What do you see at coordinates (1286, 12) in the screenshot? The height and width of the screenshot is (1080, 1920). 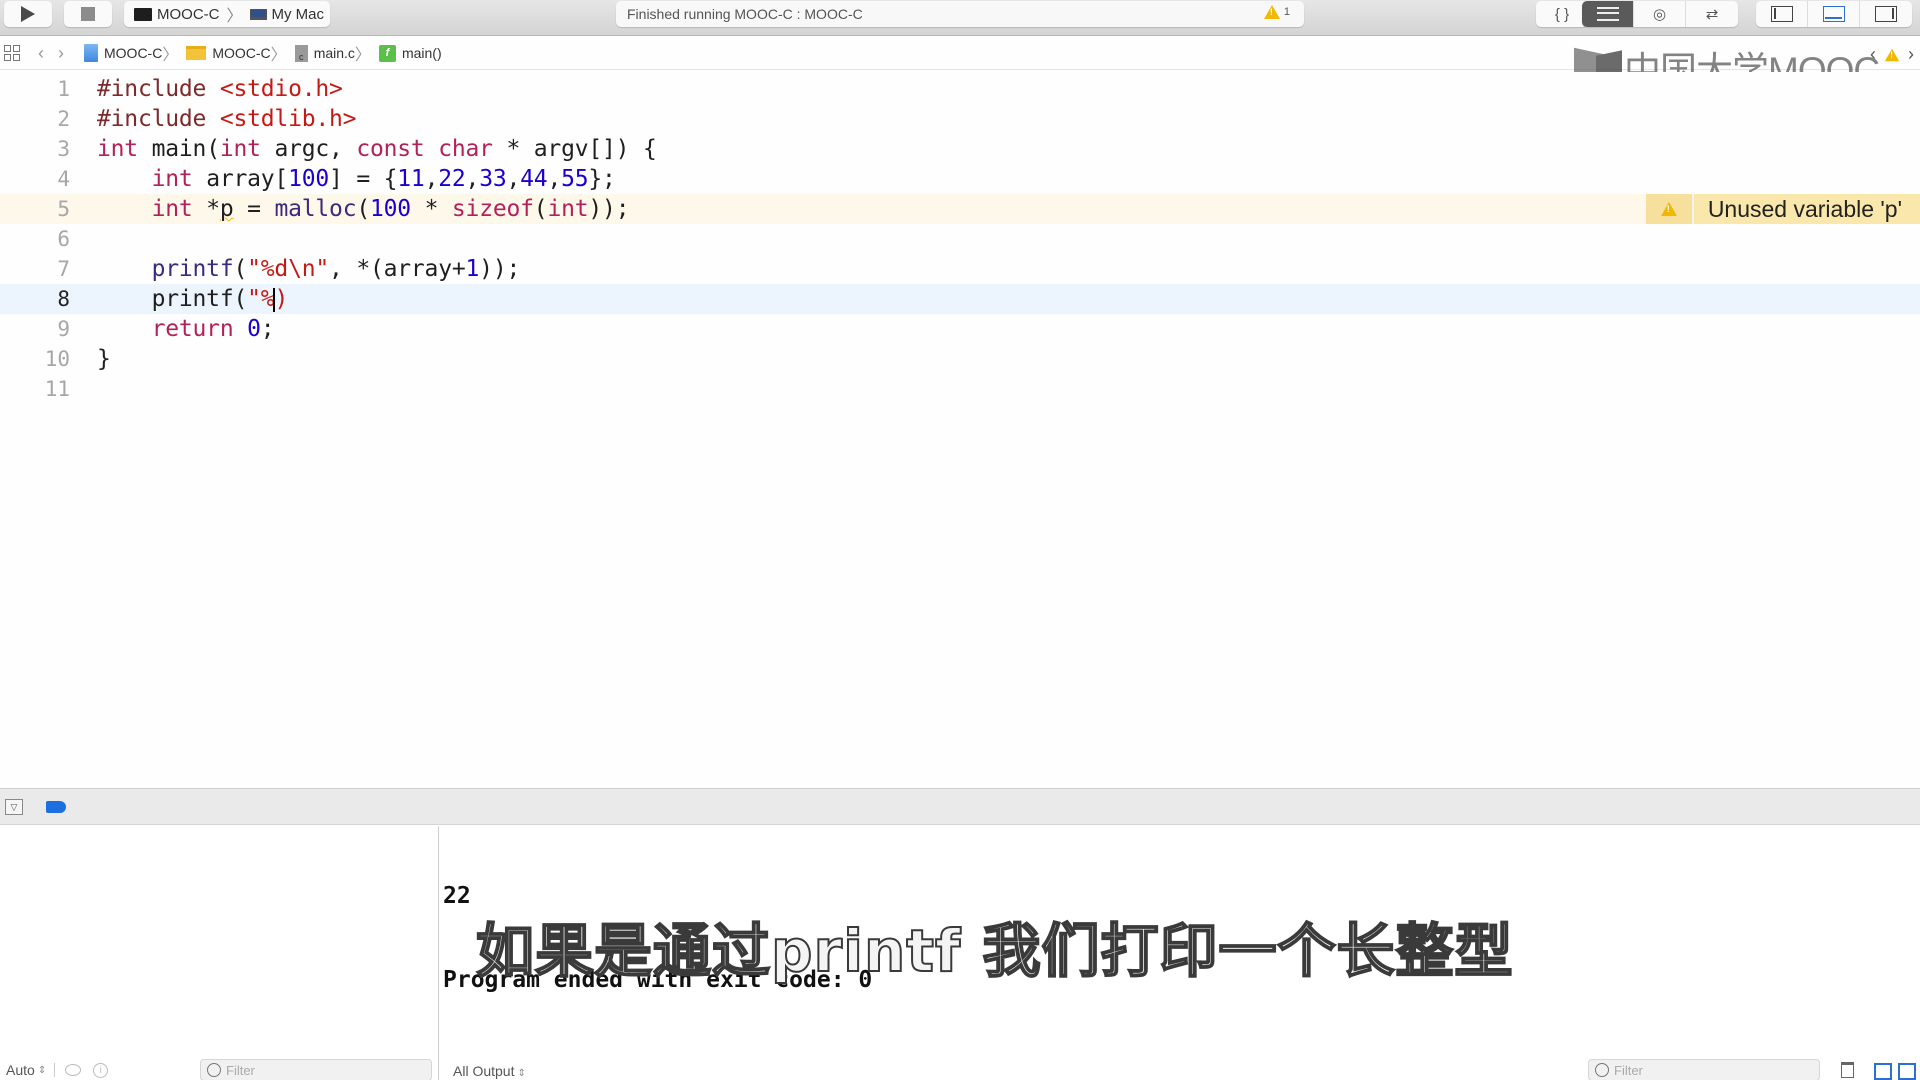 I see `warning-count: 1` at bounding box center [1286, 12].